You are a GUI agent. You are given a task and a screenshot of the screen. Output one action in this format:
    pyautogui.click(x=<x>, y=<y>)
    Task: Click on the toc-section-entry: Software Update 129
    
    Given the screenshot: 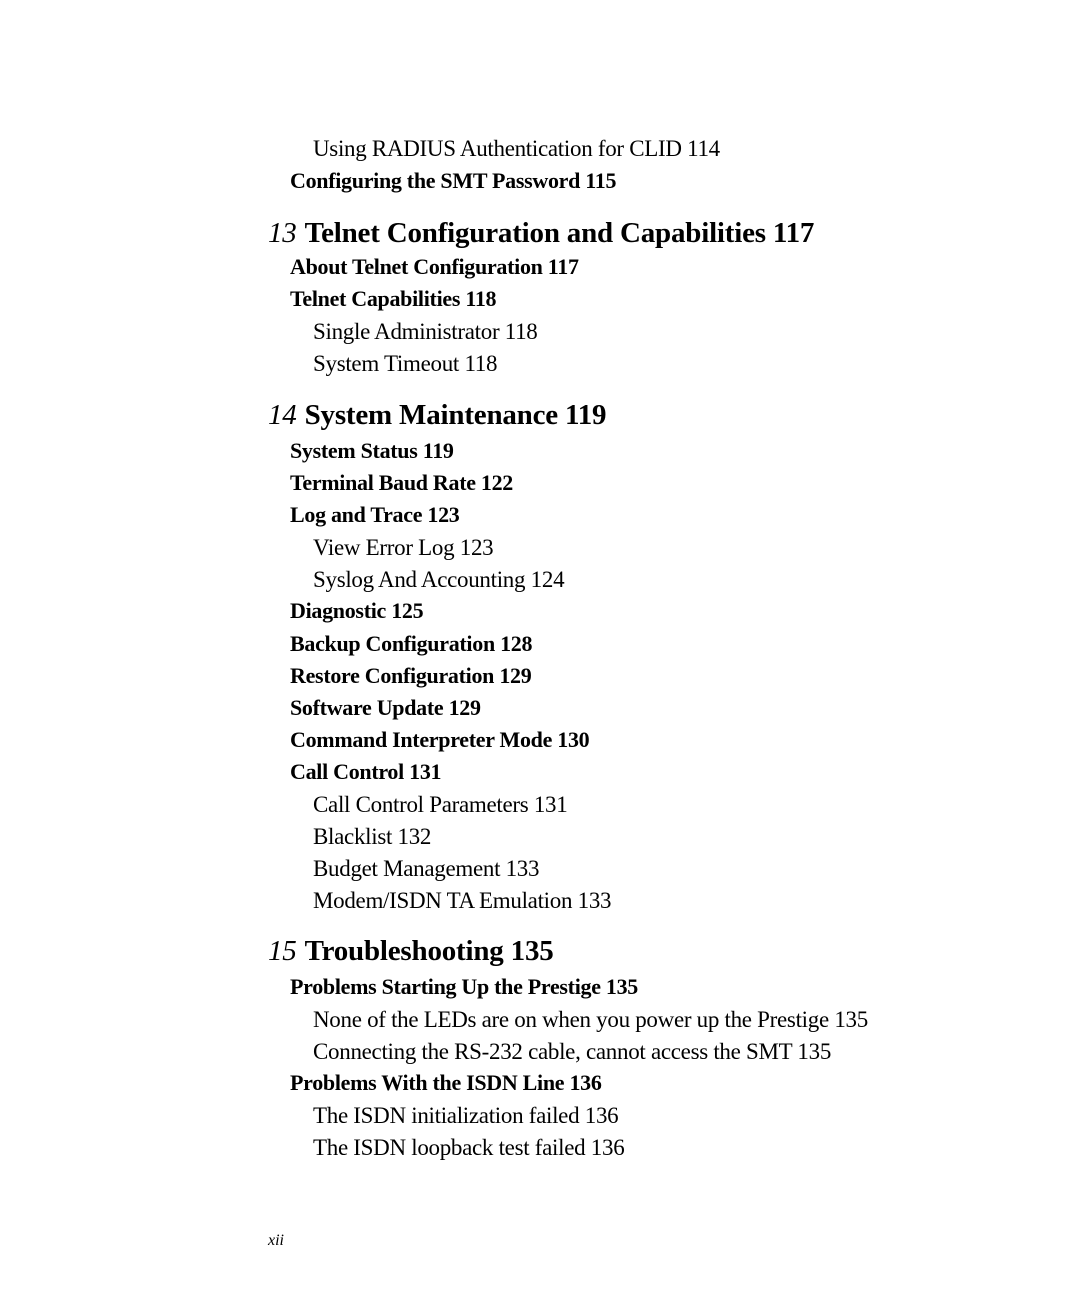 What is the action you would take?
    pyautogui.click(x=385, y=708)
    